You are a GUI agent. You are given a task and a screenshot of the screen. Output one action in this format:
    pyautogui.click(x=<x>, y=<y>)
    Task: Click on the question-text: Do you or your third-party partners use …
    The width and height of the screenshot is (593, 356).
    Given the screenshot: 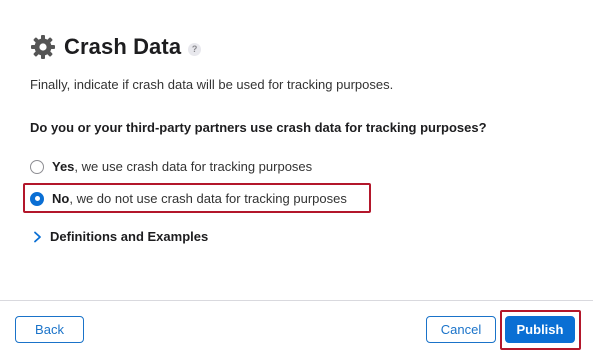 What is the action you would take?
    pyautogui.click(x=258, y=127)
    